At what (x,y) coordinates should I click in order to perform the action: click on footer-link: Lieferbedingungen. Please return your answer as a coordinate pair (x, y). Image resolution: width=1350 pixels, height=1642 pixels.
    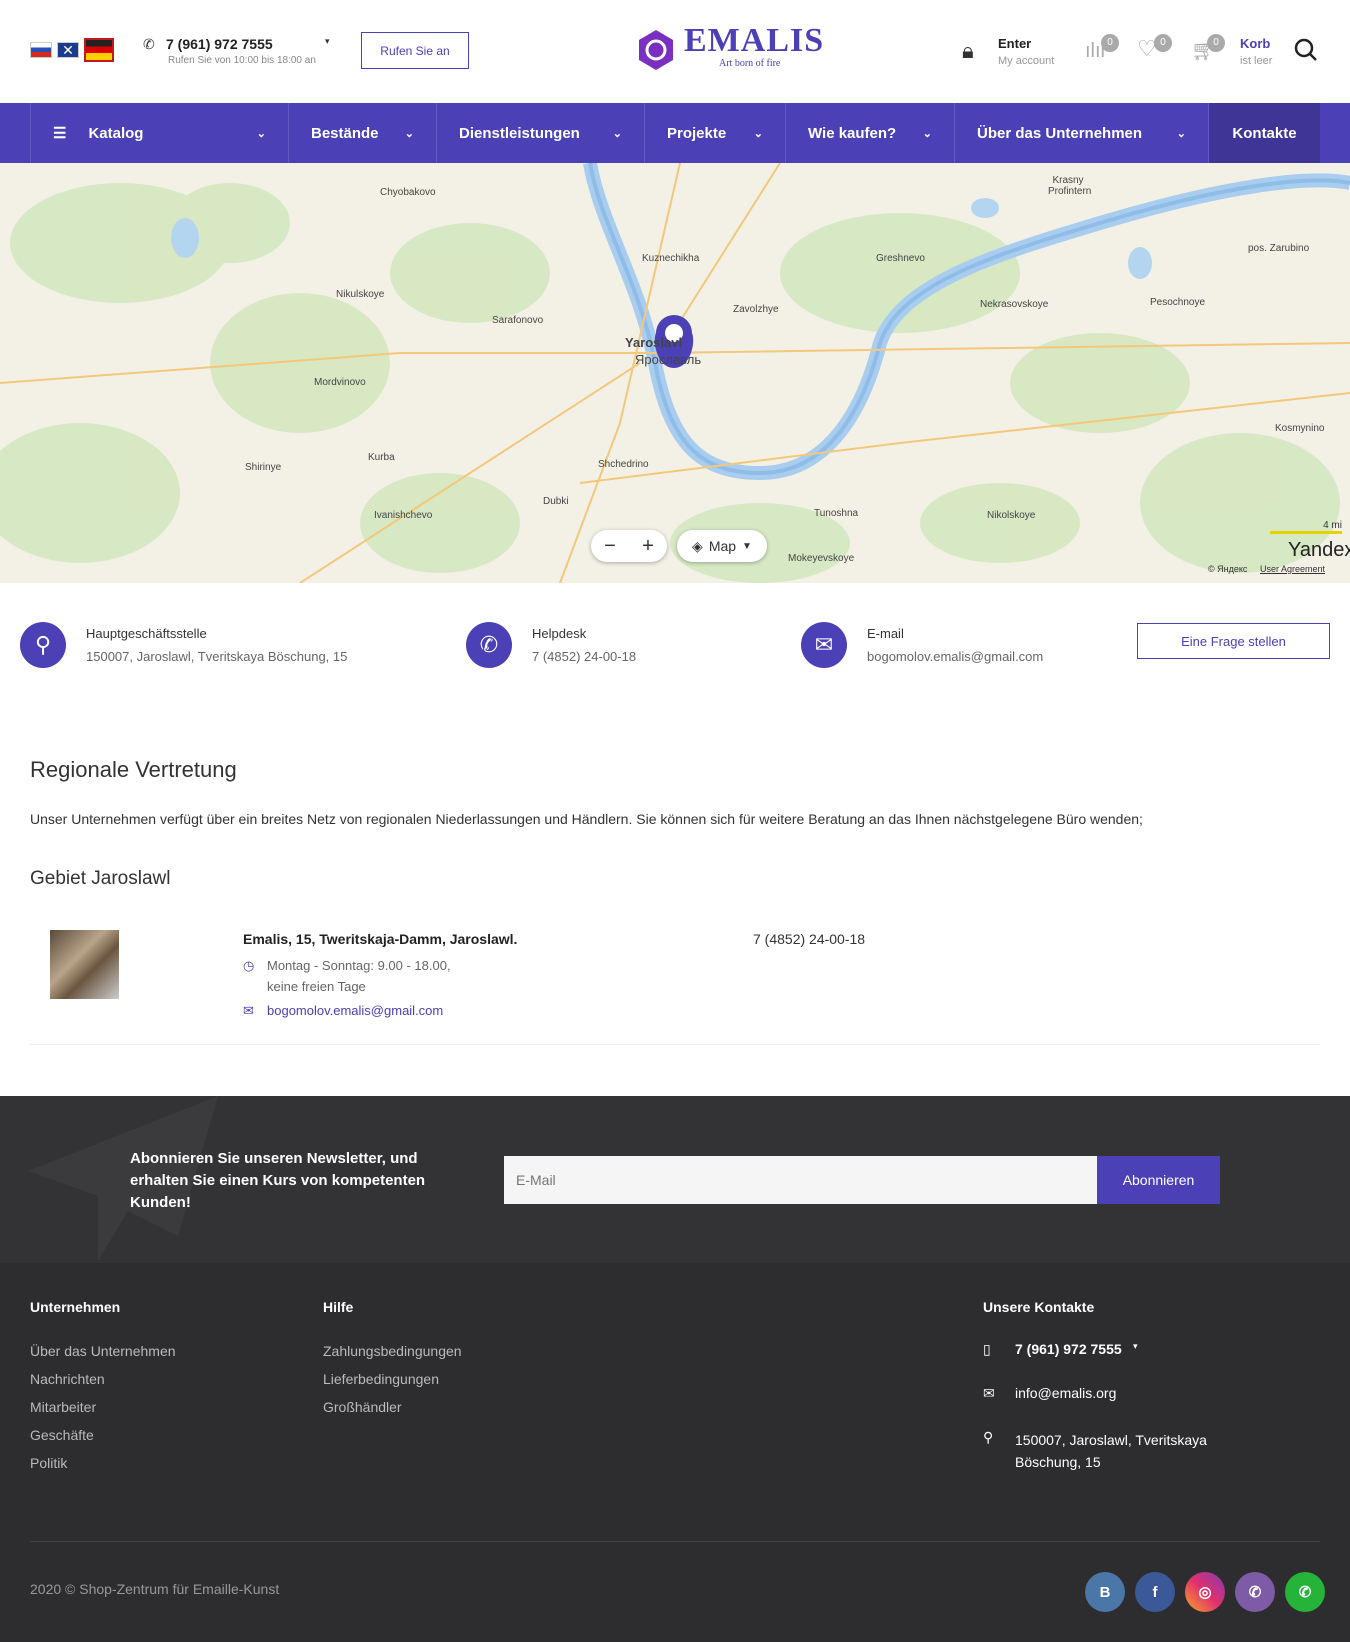
    Looking at the image, I should click on (381, 1379).